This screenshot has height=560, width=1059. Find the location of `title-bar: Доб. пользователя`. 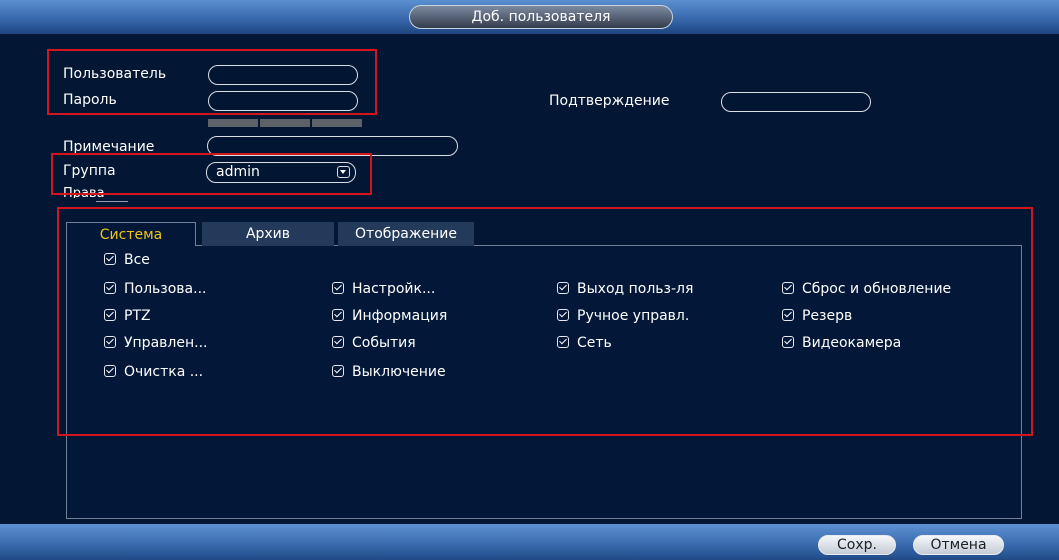

title-bar: Доб. пользователя is located at coordinates (529, 17).